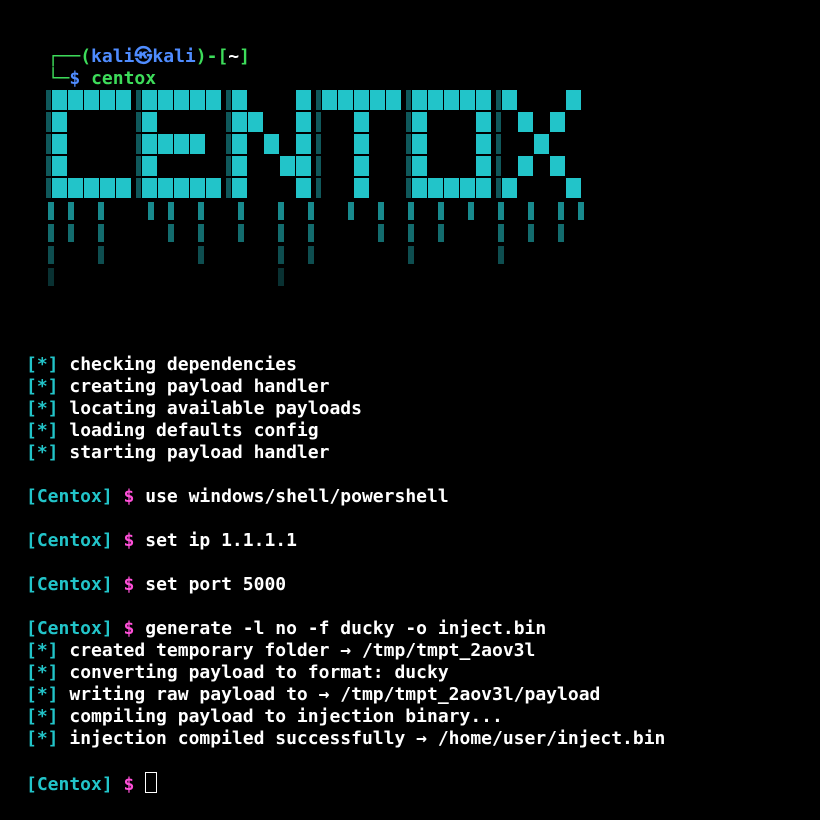 The image size is (820, 820). Describe the element at coordinates (194, 409) in the screenshot. I see `init-line: [*] locating available payloads` at that location.